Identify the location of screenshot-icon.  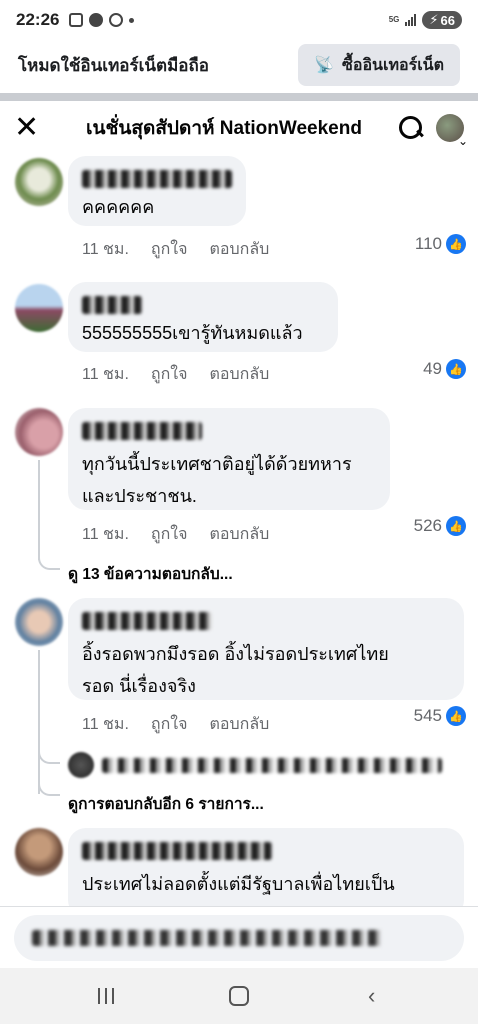
(76, 20).